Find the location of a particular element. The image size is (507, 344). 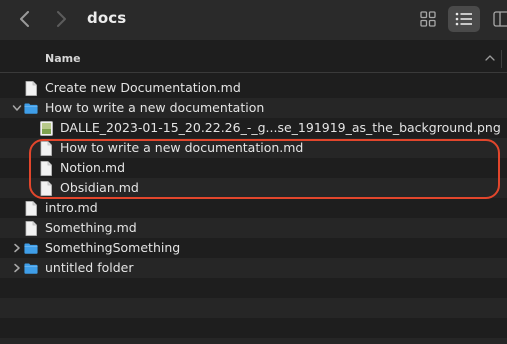

chevron-right-icon is located at coordinates (61, 19).